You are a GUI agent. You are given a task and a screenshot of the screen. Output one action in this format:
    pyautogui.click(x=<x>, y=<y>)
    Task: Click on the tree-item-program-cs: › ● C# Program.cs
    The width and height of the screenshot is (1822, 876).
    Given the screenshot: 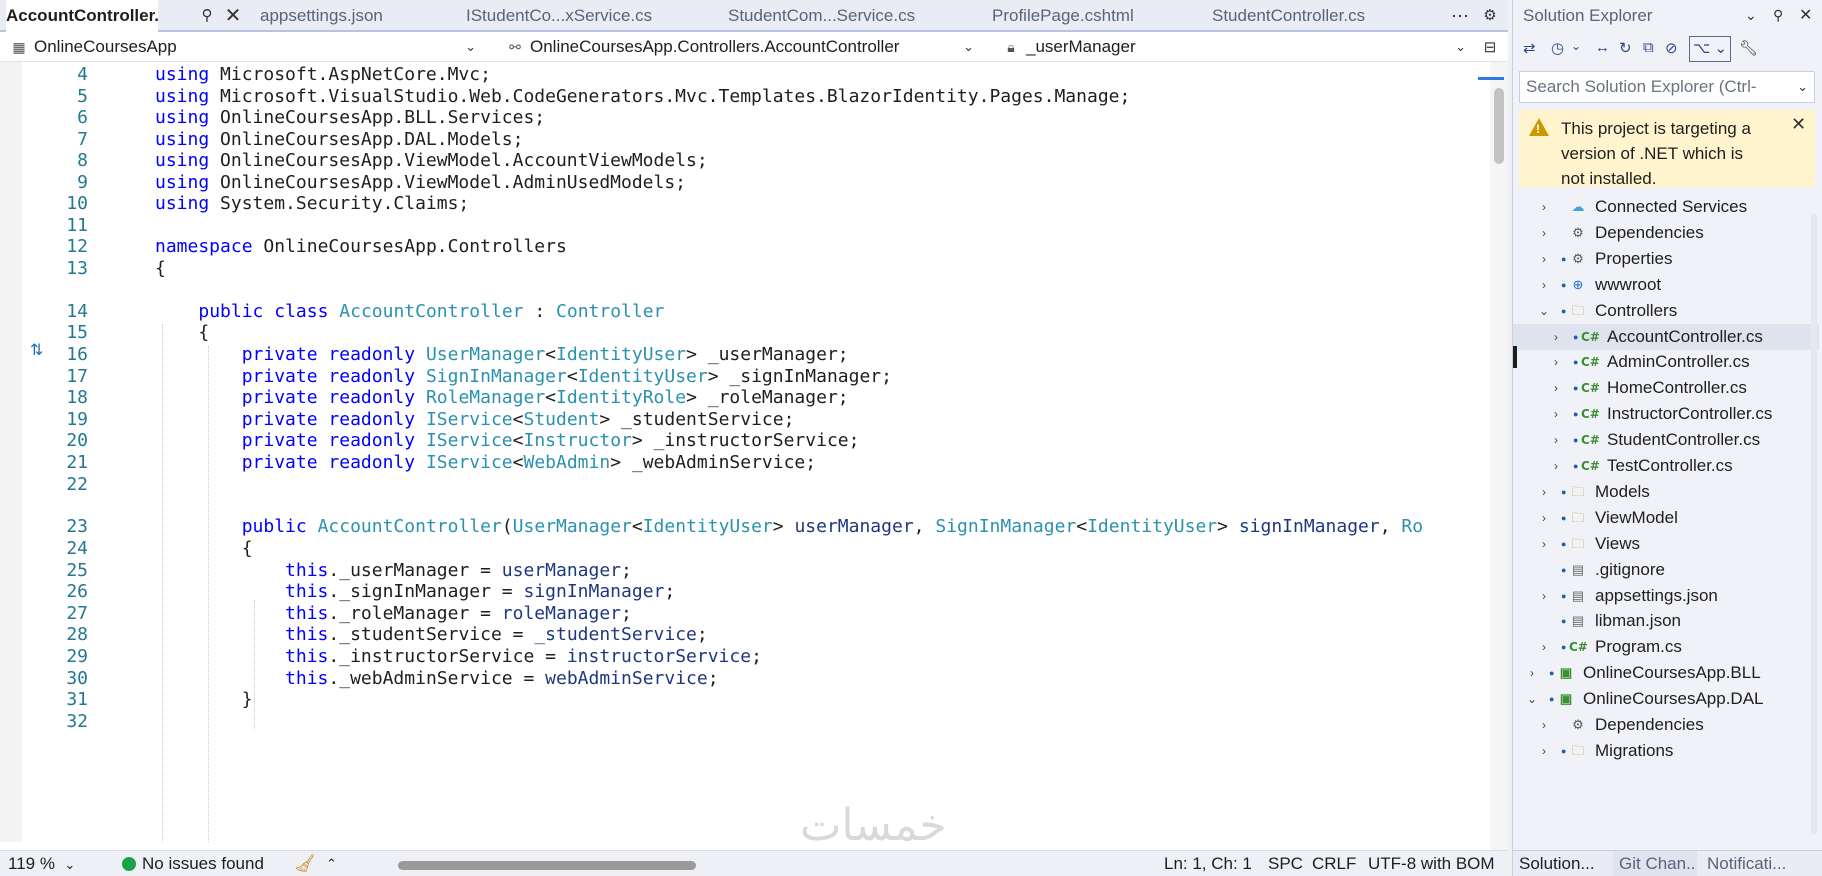 What is the action you would take?
    pyautogui.click(x=1666, y=647)
    